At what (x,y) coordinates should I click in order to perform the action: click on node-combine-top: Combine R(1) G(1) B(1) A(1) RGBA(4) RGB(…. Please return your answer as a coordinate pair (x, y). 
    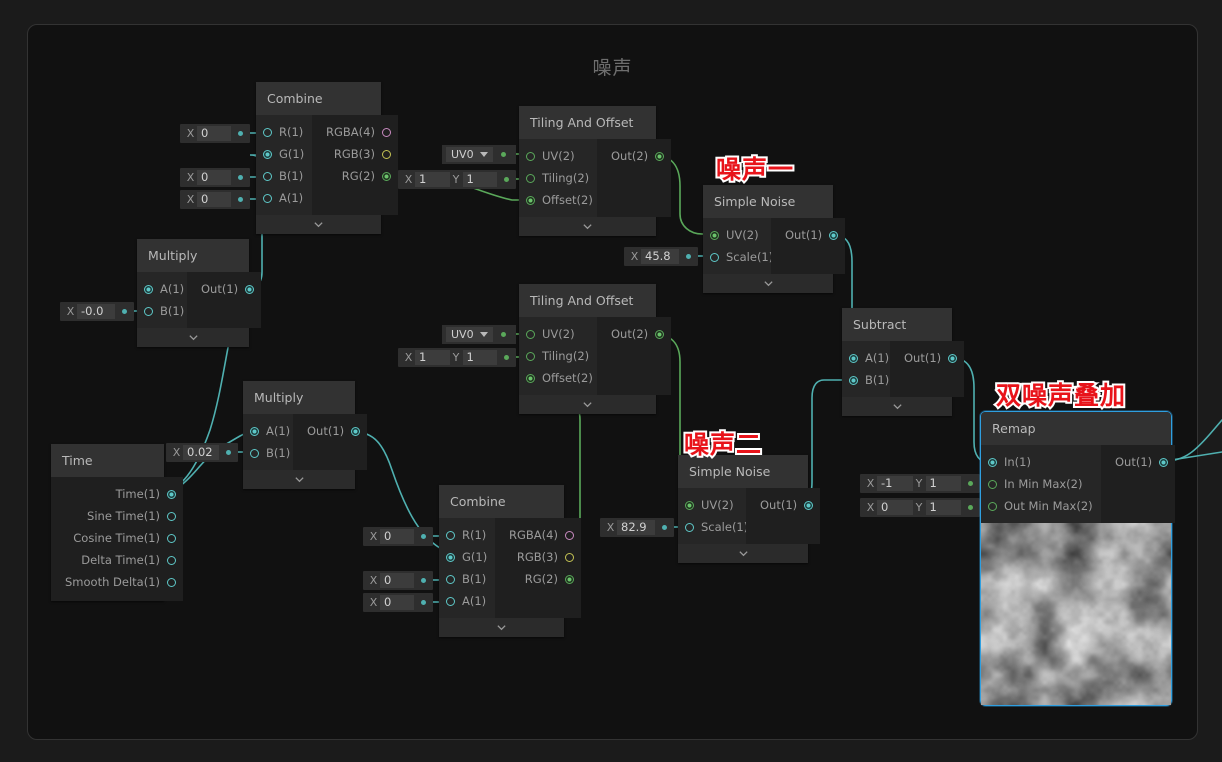
    Looking at the image, I should click on (327, 158).